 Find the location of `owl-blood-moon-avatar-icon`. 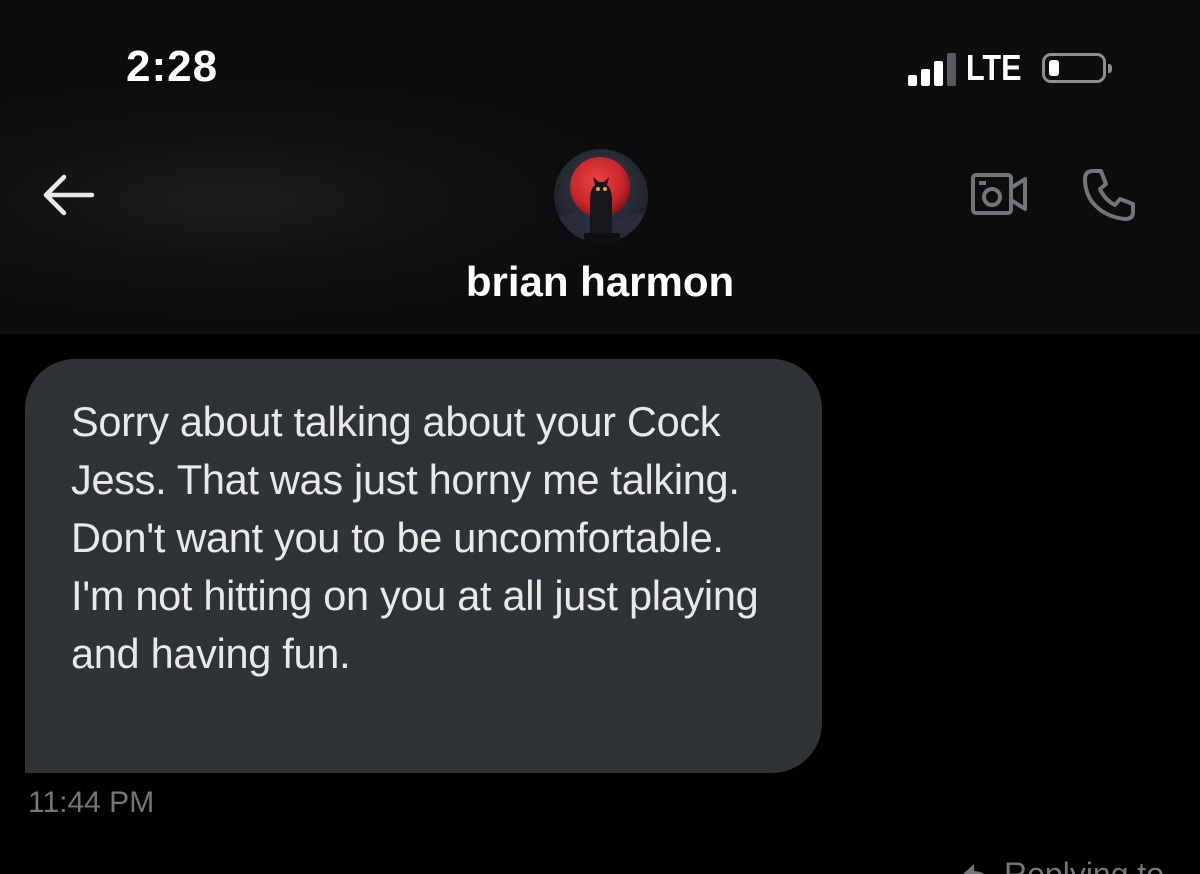

owl-blood-moon-avatar-icon is located at coordinates (601, 196).